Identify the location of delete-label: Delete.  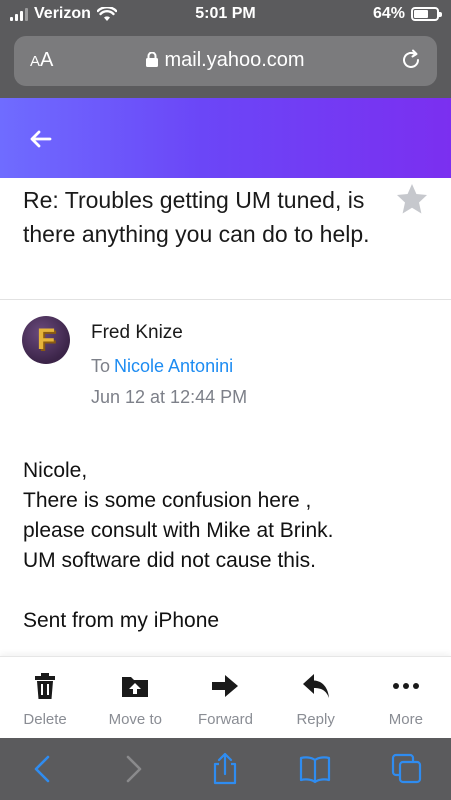
(45, 719).